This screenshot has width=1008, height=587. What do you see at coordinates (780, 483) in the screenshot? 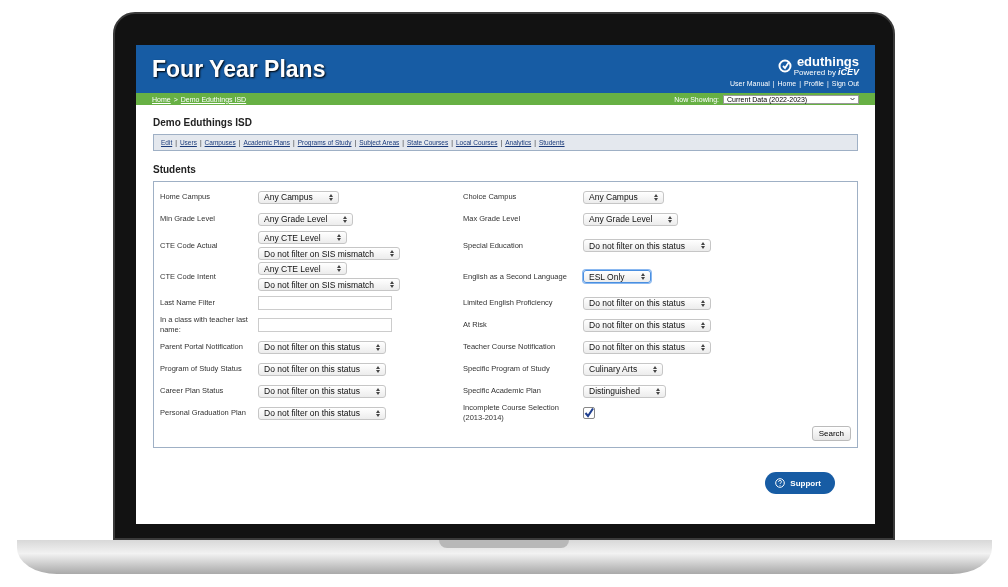
I see `help-icon` at bounding box center [780, 483].